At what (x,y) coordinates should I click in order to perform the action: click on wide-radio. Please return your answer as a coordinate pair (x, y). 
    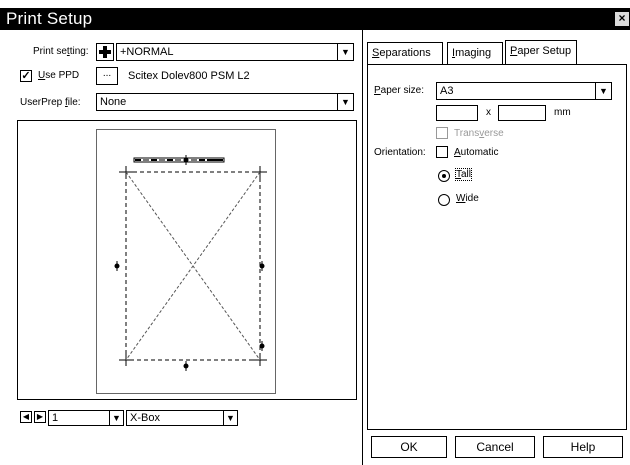
    Looking at the image, I should click on (444, 200).